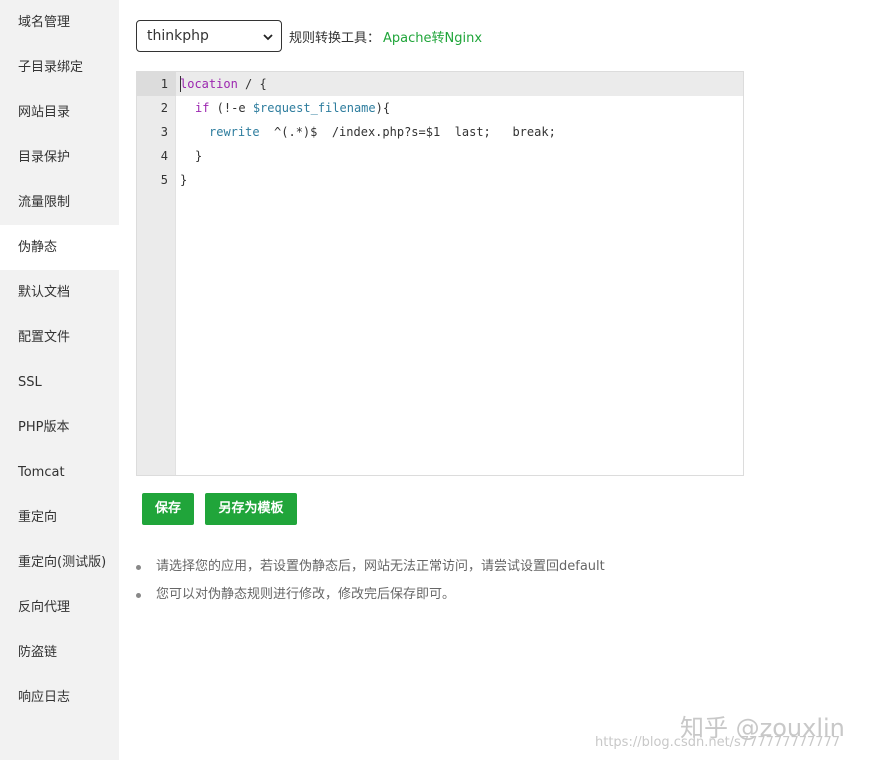 Image resolution: width=873 pixels, height=760 pixels. Describe the element at coordinates (306, 594) in the screenshot. I see `tip-text: 您可以对伪静态规则进行修改，修改完后保存即可。` at that location.